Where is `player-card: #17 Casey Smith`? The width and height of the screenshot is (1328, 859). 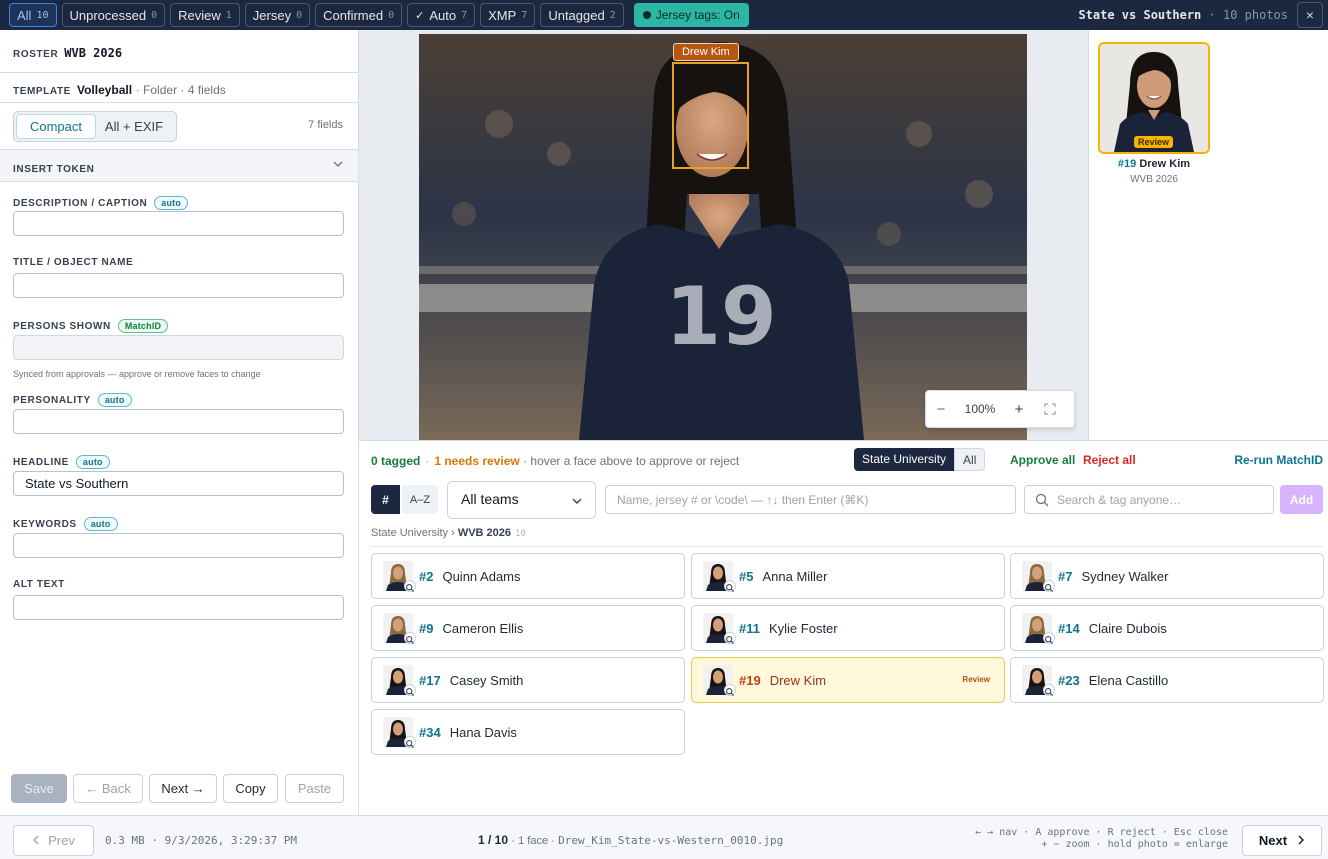 player-card: #17 Casey Smith is located at coordinates (528, 680).